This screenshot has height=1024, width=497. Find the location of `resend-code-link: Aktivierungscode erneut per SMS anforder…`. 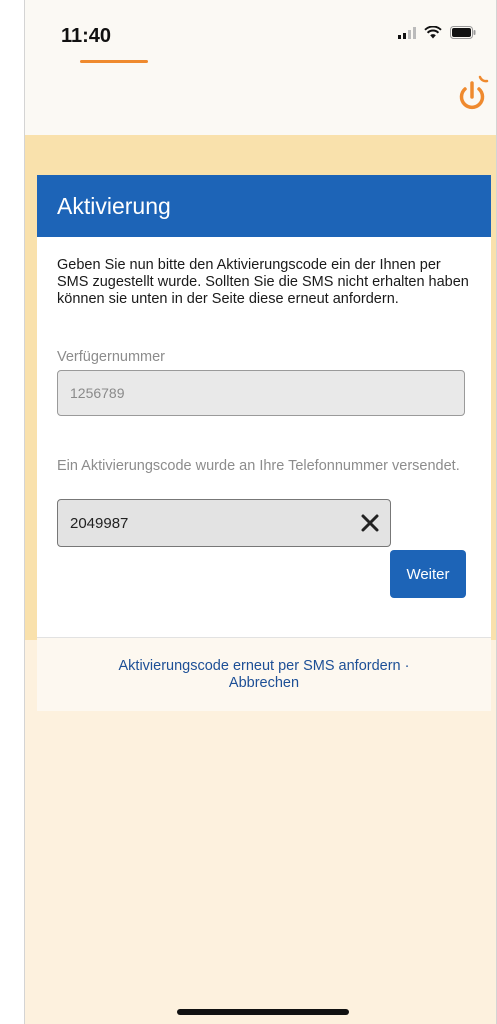

resend-code-link: Aktivierungscode erneut per SMS anforder… is located at coordinates (260, 666).